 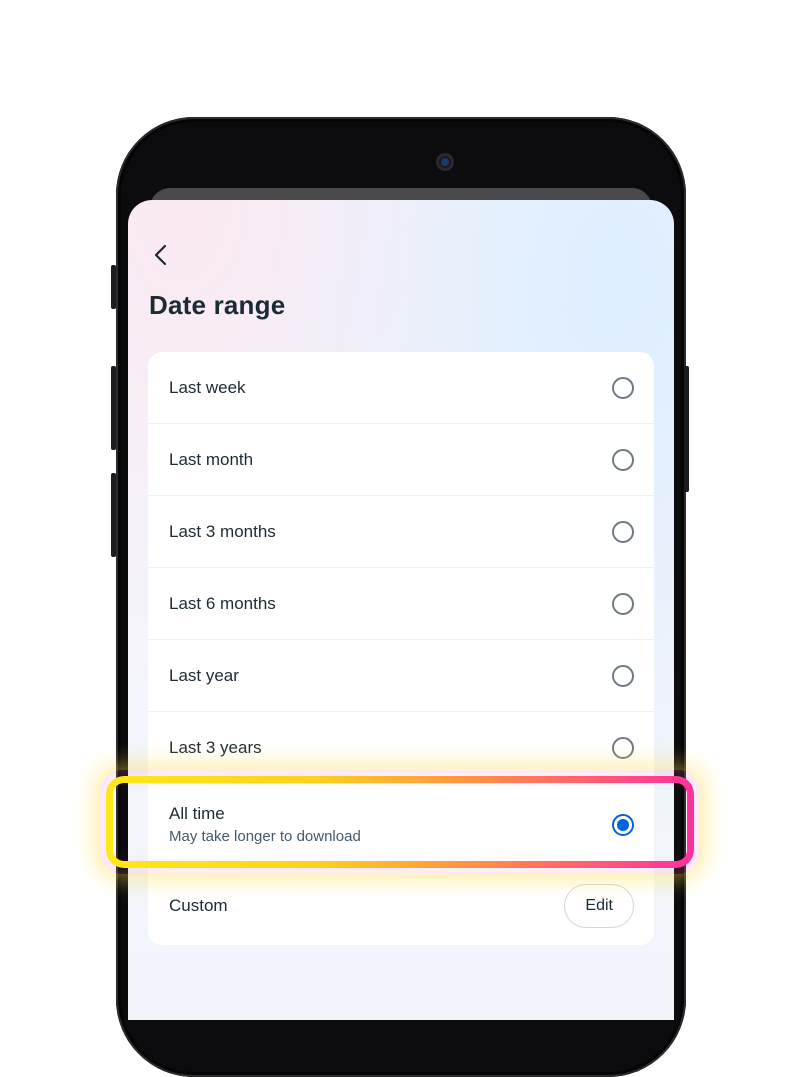 I want to click on option-label: Last month, so click(x=211, y=459).